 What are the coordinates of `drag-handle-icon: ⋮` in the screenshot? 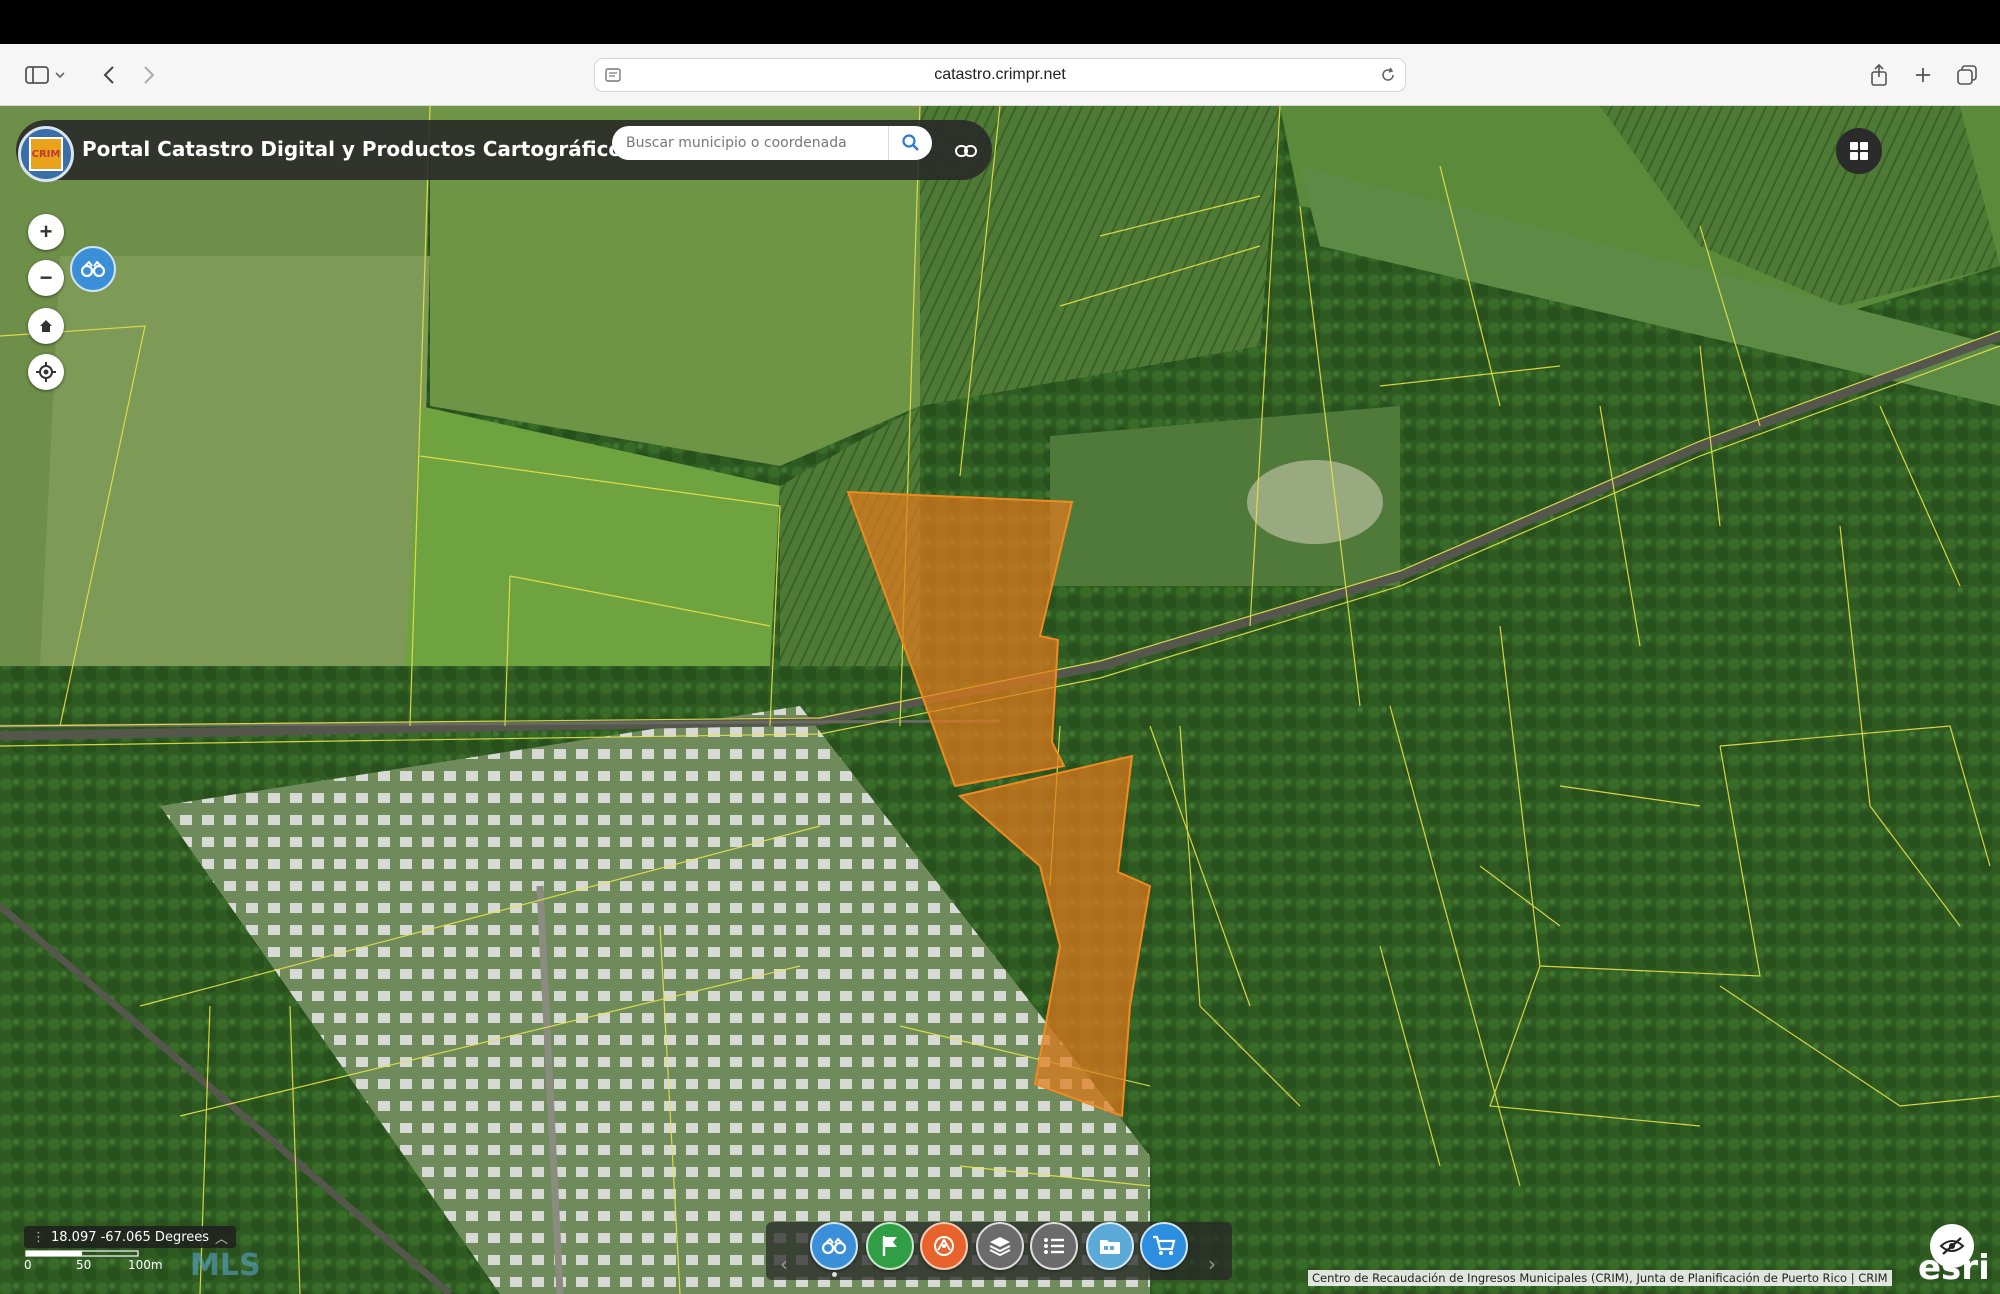 It's located at (38, 1237).